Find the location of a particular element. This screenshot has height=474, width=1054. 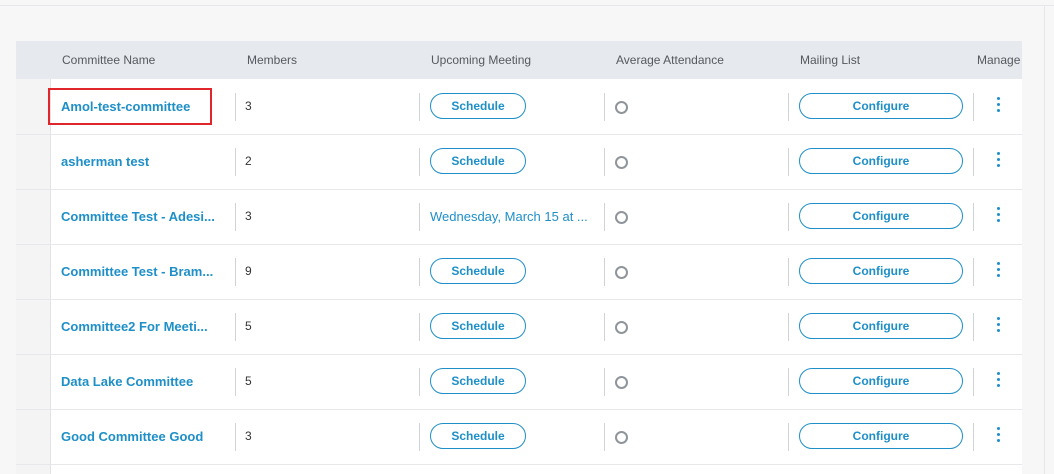

header-committee-name: Committee Name is located at coordinates (108, 60).